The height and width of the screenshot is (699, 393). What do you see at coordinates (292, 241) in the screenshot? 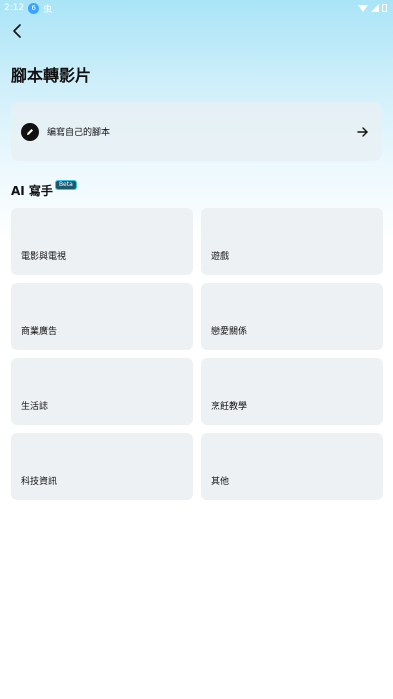
I see `category-tile-games: 遊戲` at bounding box center [292, 241].